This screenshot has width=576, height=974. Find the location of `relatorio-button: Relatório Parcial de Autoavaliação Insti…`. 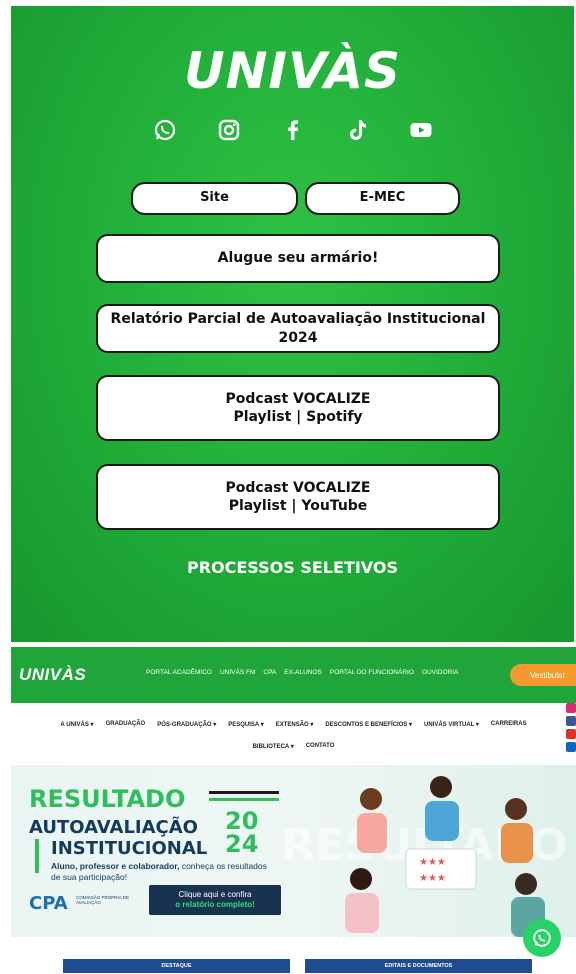

relatorio-button: Relatório Parcial de Autoavaliação Insti… is located at coordinates (298, 328).